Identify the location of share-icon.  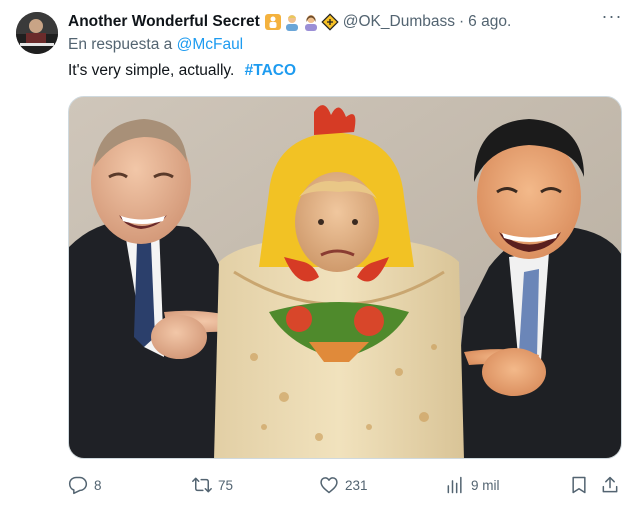
(610, 484).